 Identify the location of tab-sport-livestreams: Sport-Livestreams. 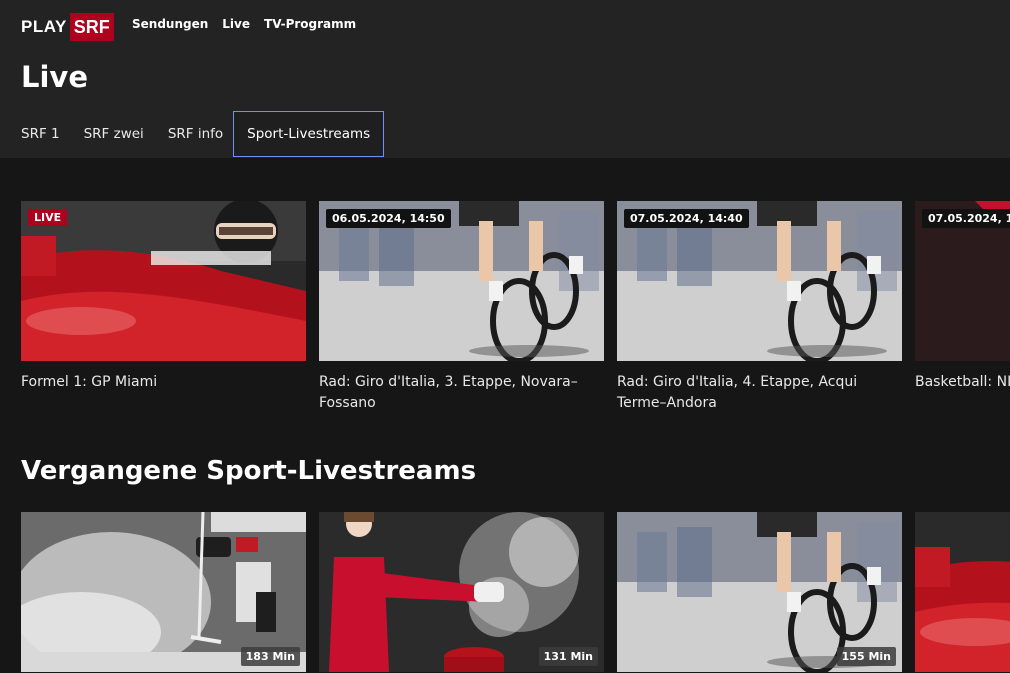
(309, 134).